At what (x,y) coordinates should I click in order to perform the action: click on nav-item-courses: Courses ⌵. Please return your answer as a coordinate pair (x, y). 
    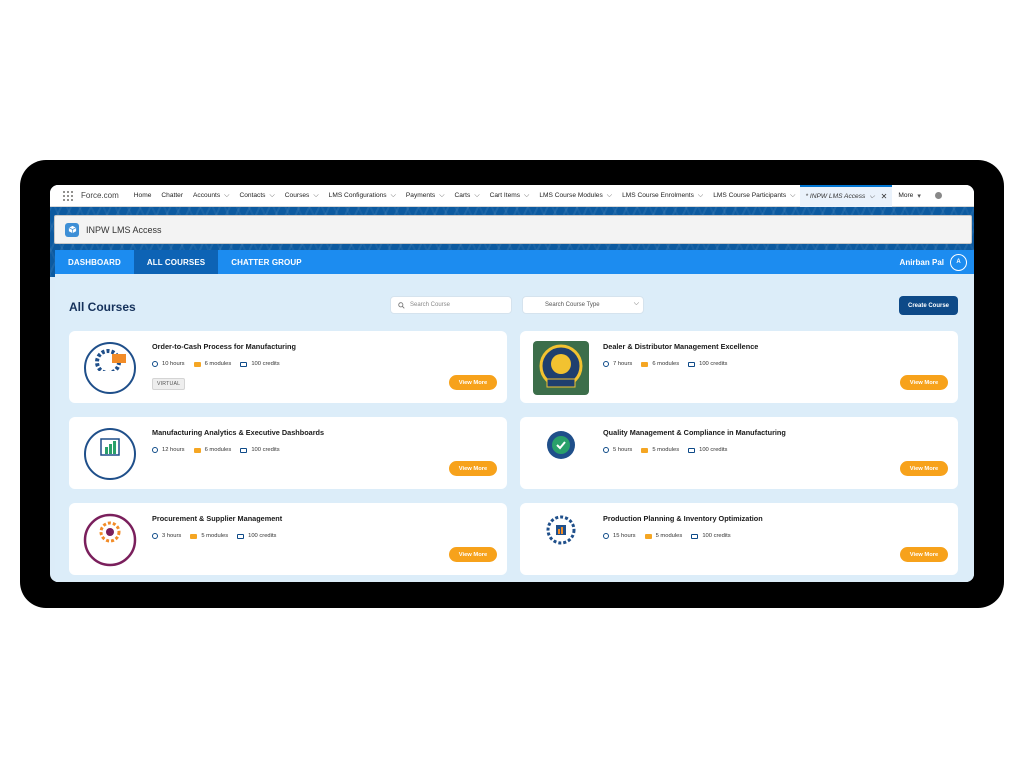
    Looking at the image, I should click on (302, 196).